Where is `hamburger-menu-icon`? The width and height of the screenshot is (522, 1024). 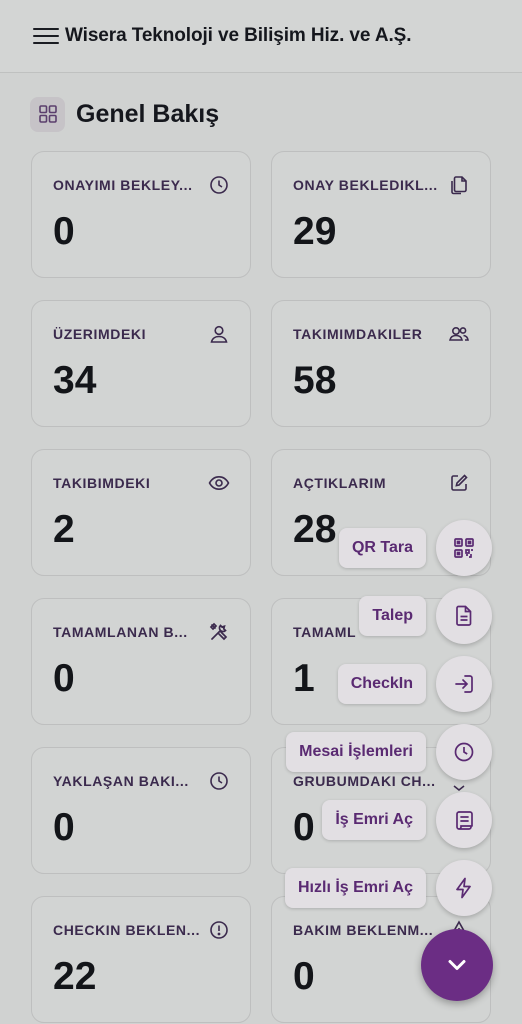
hamburger-menu-icon is located at coordinates (46, 36).